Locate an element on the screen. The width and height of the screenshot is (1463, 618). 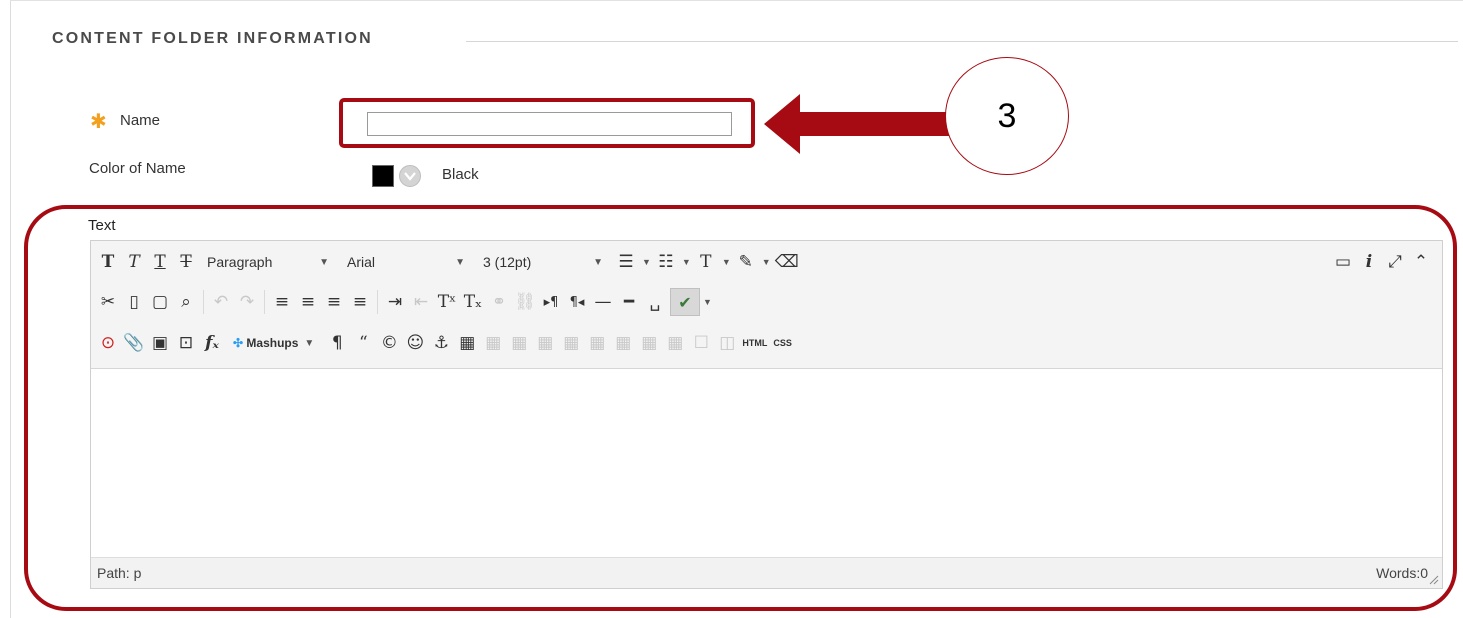
frame-border-top is located at coordinates (736, 0).